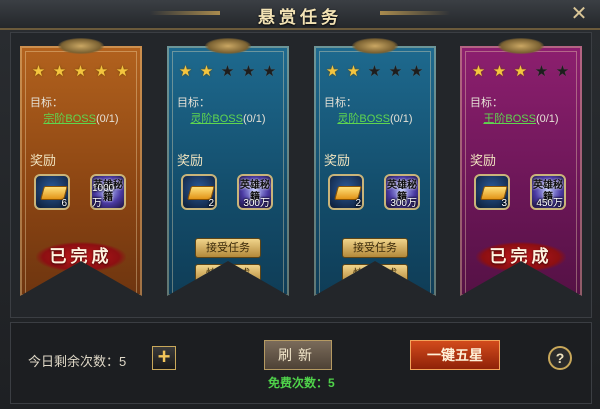 The height and width of the screenshot is (409, 600). I want to click on title-ornament-right, so click(415, 13).